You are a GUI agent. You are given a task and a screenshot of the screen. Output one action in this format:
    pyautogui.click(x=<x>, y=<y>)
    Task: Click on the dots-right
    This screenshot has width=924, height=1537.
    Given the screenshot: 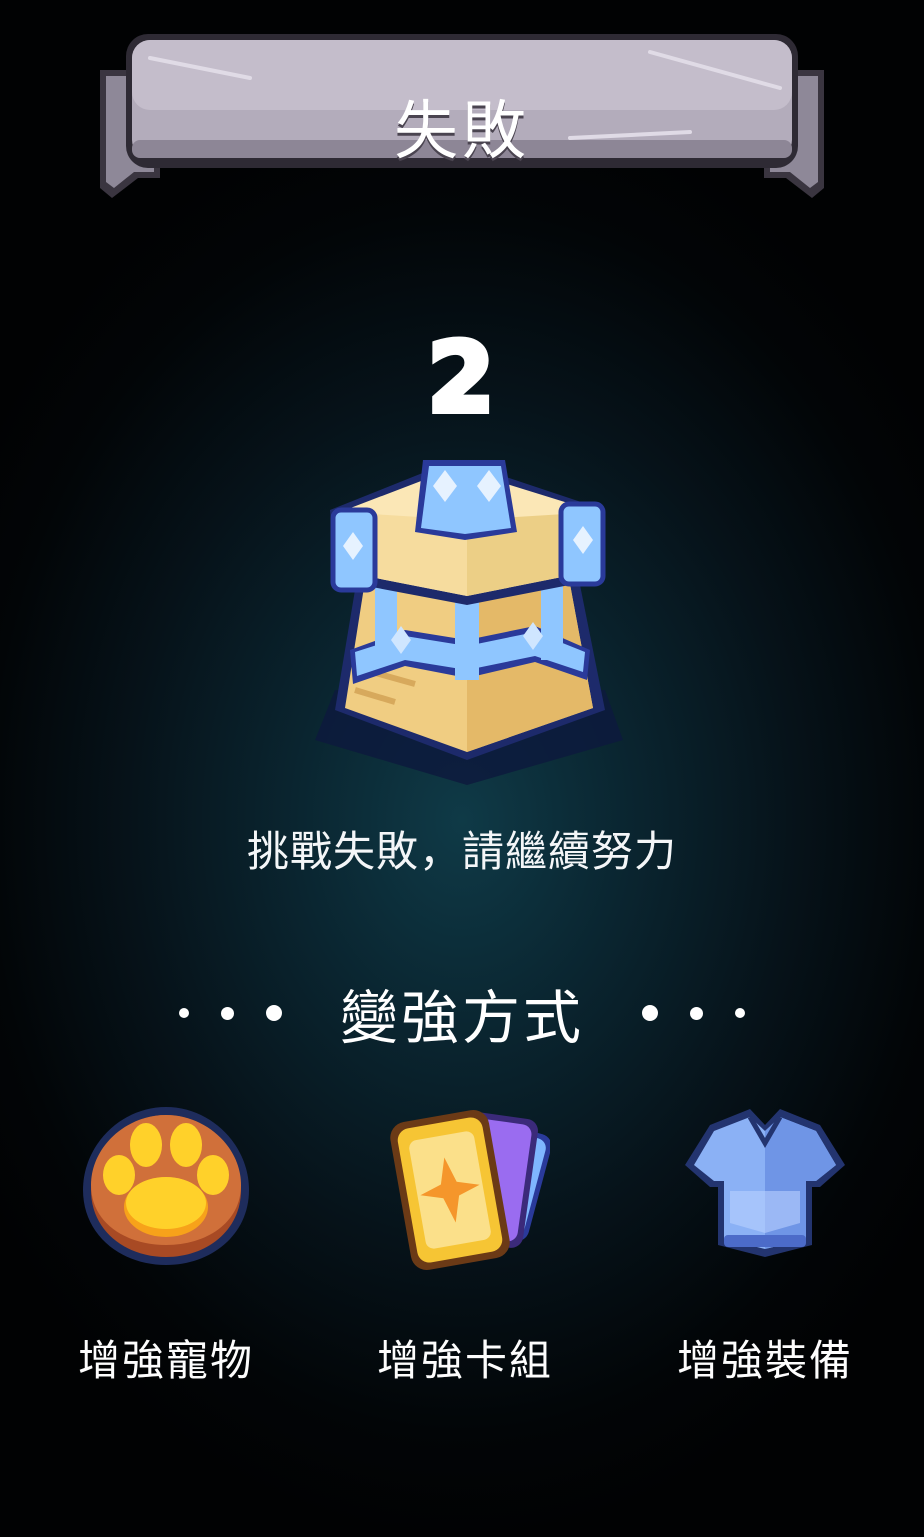 What is the action you would take?
    pyautogui.click(x=693, y=1013)
    